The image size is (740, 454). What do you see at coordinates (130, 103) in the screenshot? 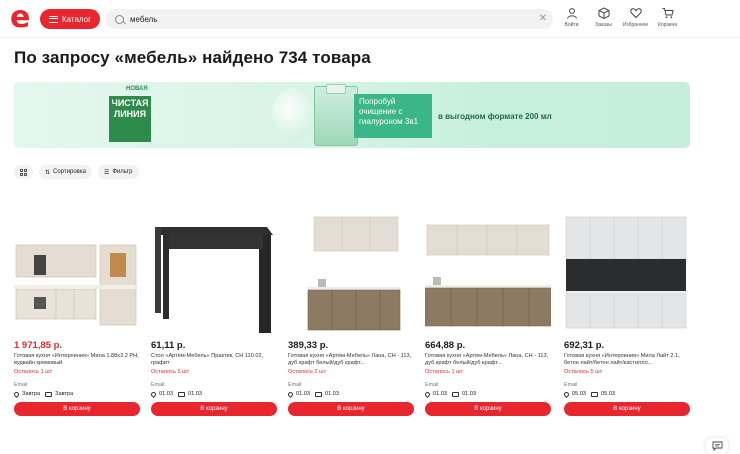
I see `brand-line-1: ЧИСТАЯ` at bounding box center [130, 103].